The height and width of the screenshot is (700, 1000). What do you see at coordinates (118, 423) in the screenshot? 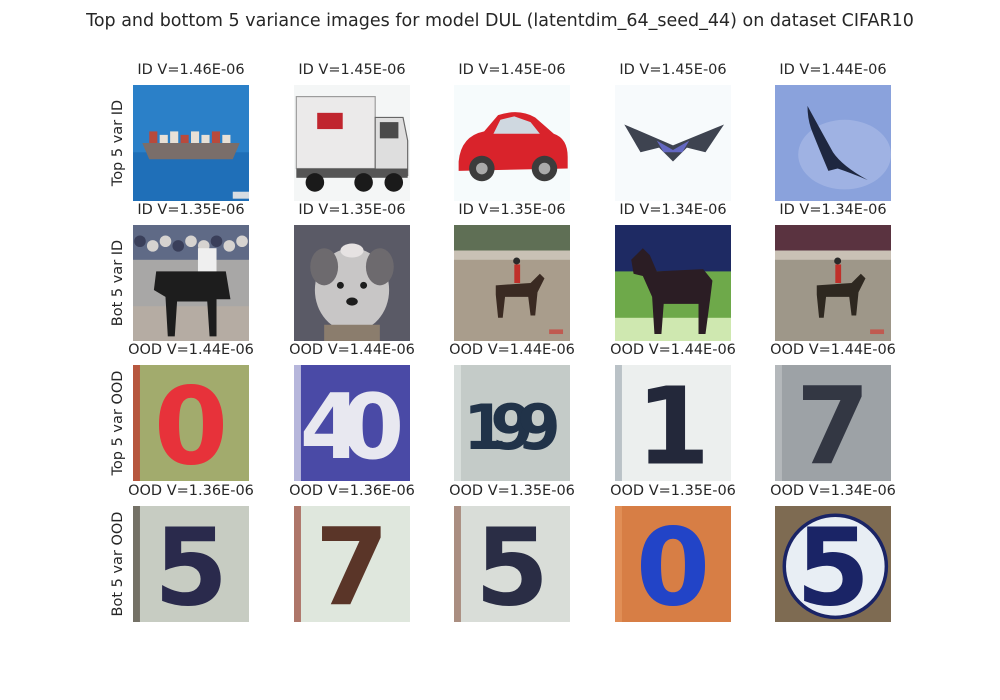
I see `row-label: Top 5 var OOD` at bounding box center [118, 423].